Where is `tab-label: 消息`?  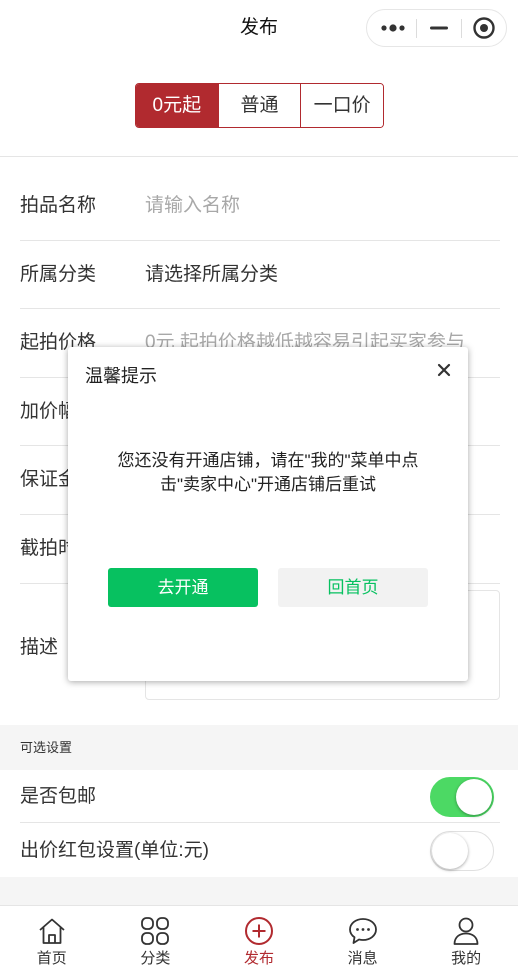
tab-label: 消息 is located at coordinates (362, 958).